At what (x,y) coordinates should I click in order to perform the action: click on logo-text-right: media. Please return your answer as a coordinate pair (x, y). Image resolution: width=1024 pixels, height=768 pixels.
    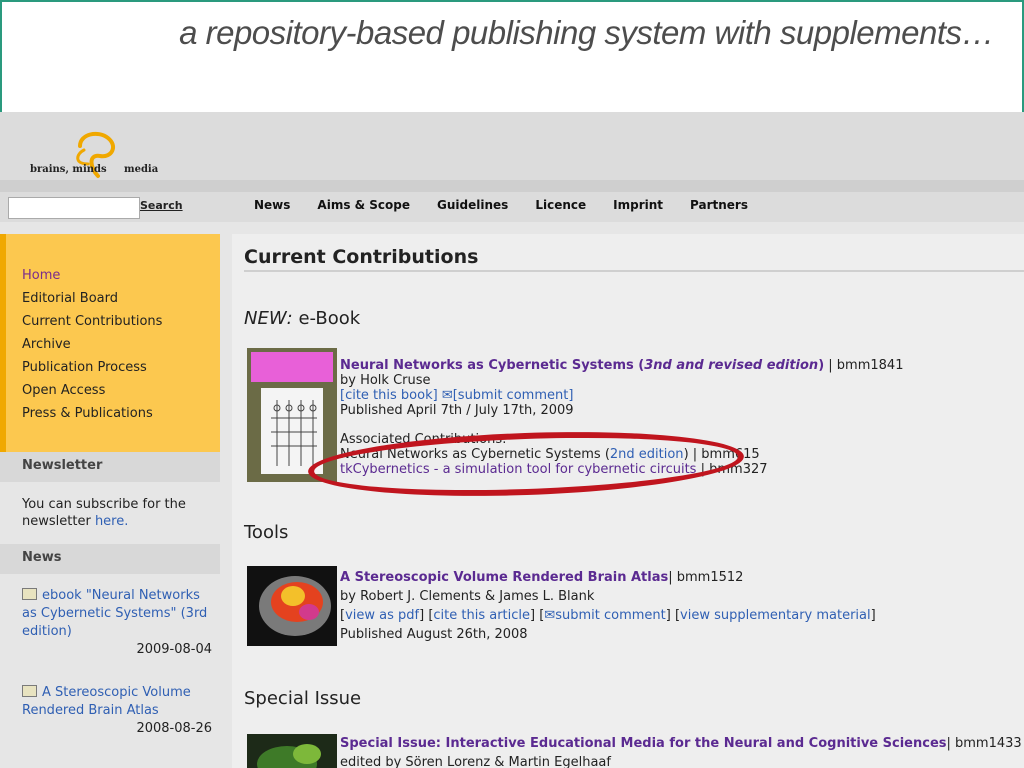
    Looking at the image, I should click on (141, 169).